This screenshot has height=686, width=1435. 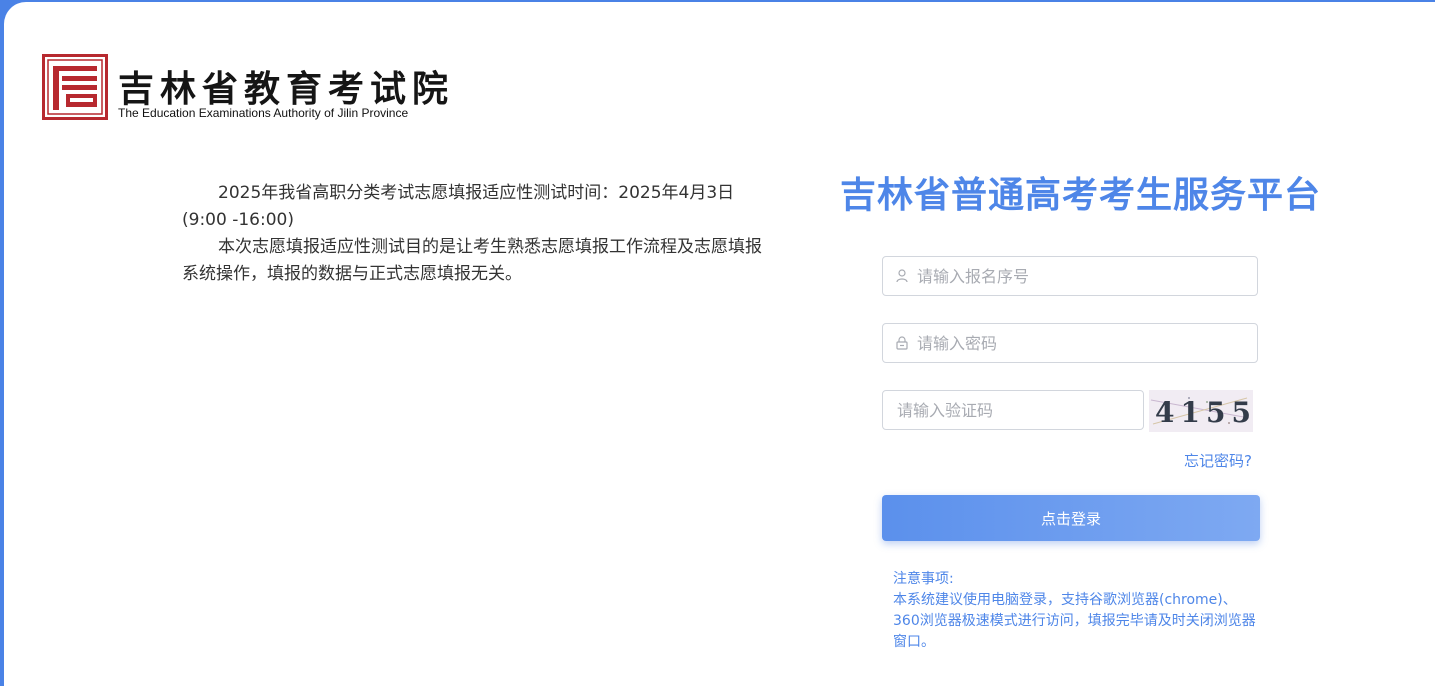 I want to click on user-icon, so click(x=902, y=276).